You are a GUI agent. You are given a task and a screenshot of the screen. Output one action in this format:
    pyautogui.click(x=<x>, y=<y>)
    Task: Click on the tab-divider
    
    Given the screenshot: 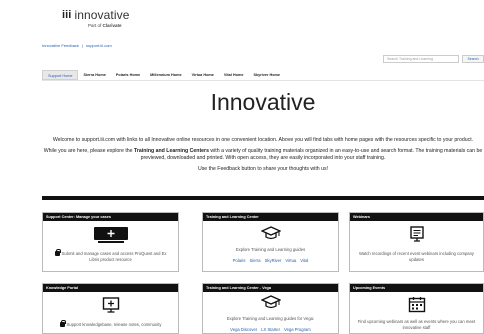 What is the action you would take?
    pyautogui.click(x=263, y=80)
    